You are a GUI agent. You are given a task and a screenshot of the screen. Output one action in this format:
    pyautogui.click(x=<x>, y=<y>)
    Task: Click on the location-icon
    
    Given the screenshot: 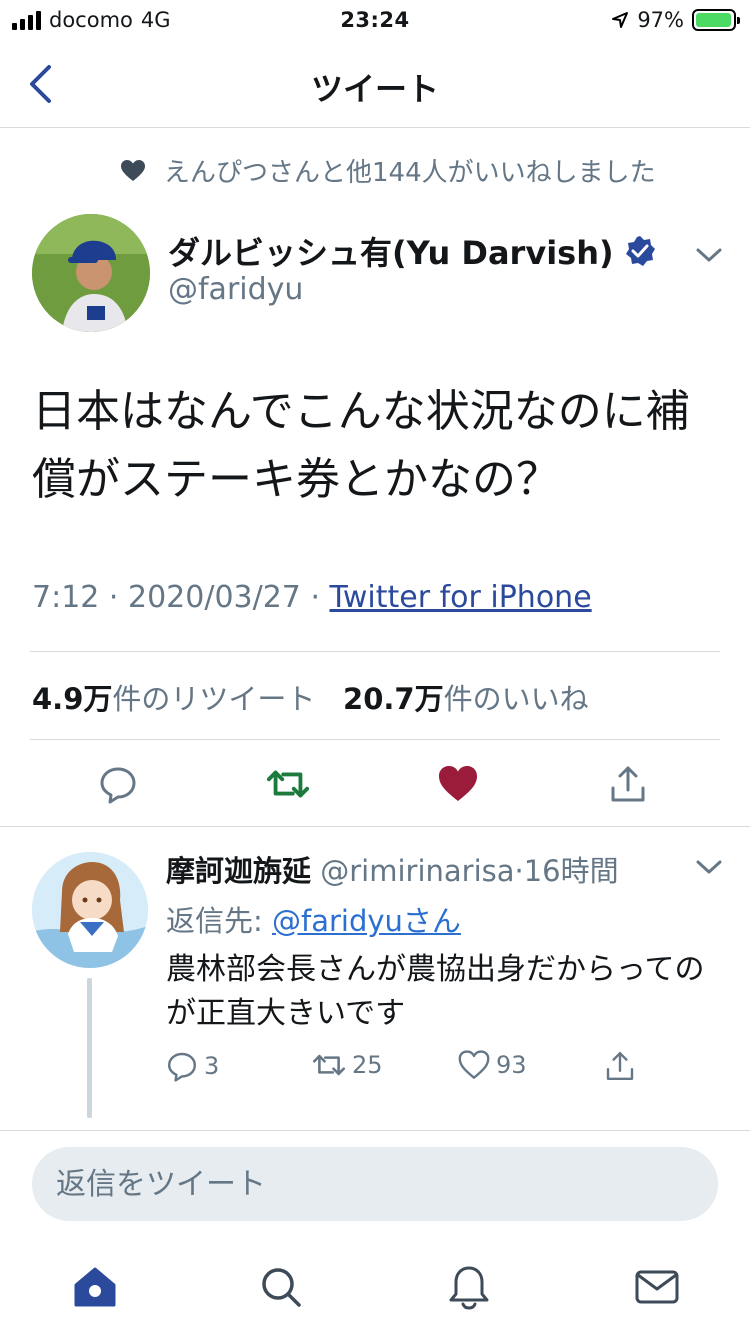 What is the action you would take?
    pyautogui.click(x=620, y=20)
    